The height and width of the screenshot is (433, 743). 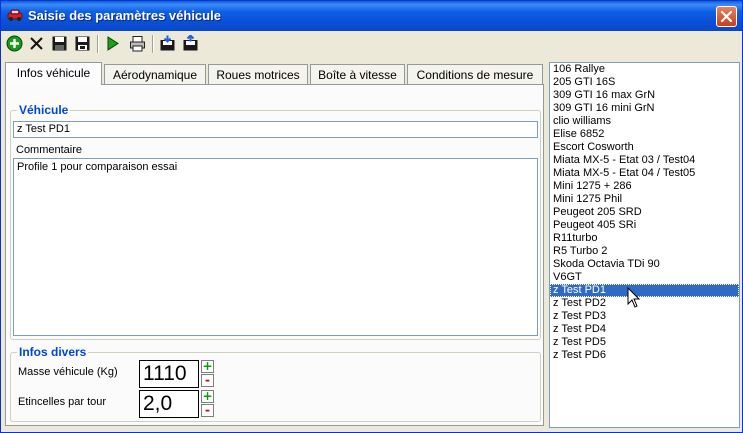 What do you see at coordinates (207, 366) in the screenshot?
I see `masse-increment-button: +` at bounding box center [207, 366].